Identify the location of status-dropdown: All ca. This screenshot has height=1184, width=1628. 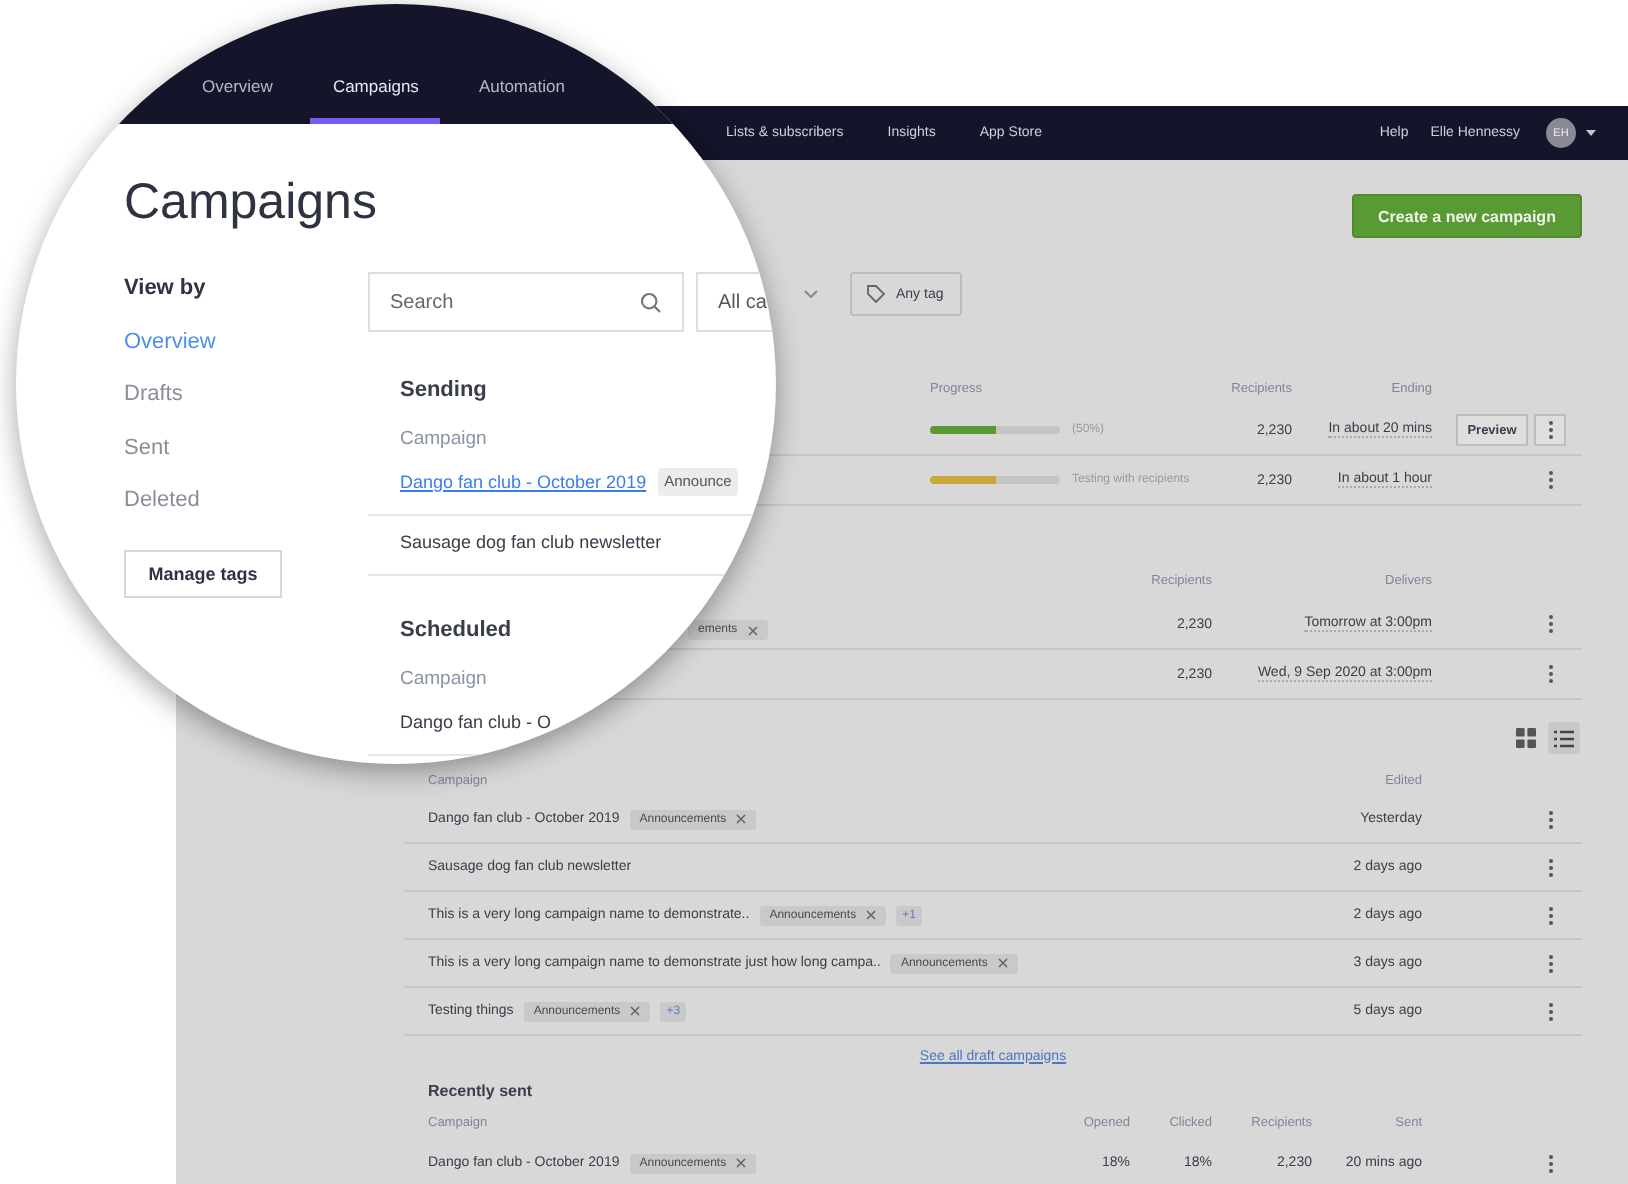
(736, 302).